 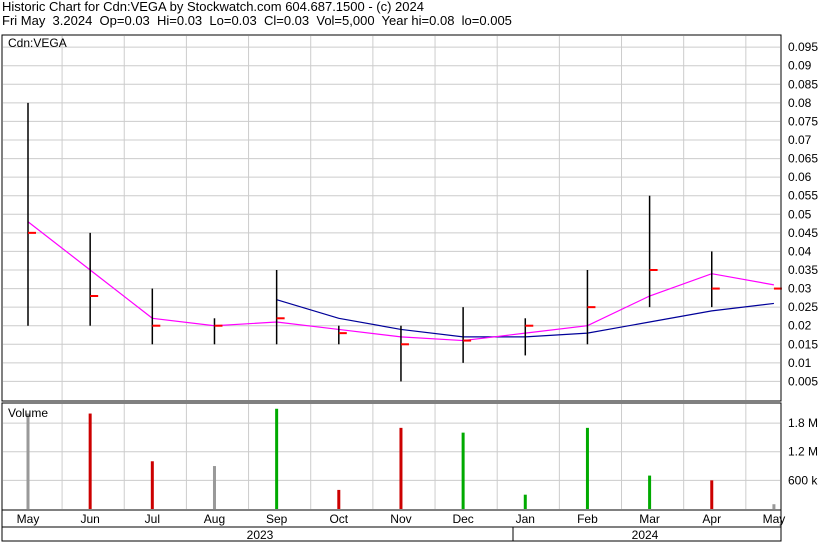 I want to click on month-label: Jul, so click(x=152, y=519).